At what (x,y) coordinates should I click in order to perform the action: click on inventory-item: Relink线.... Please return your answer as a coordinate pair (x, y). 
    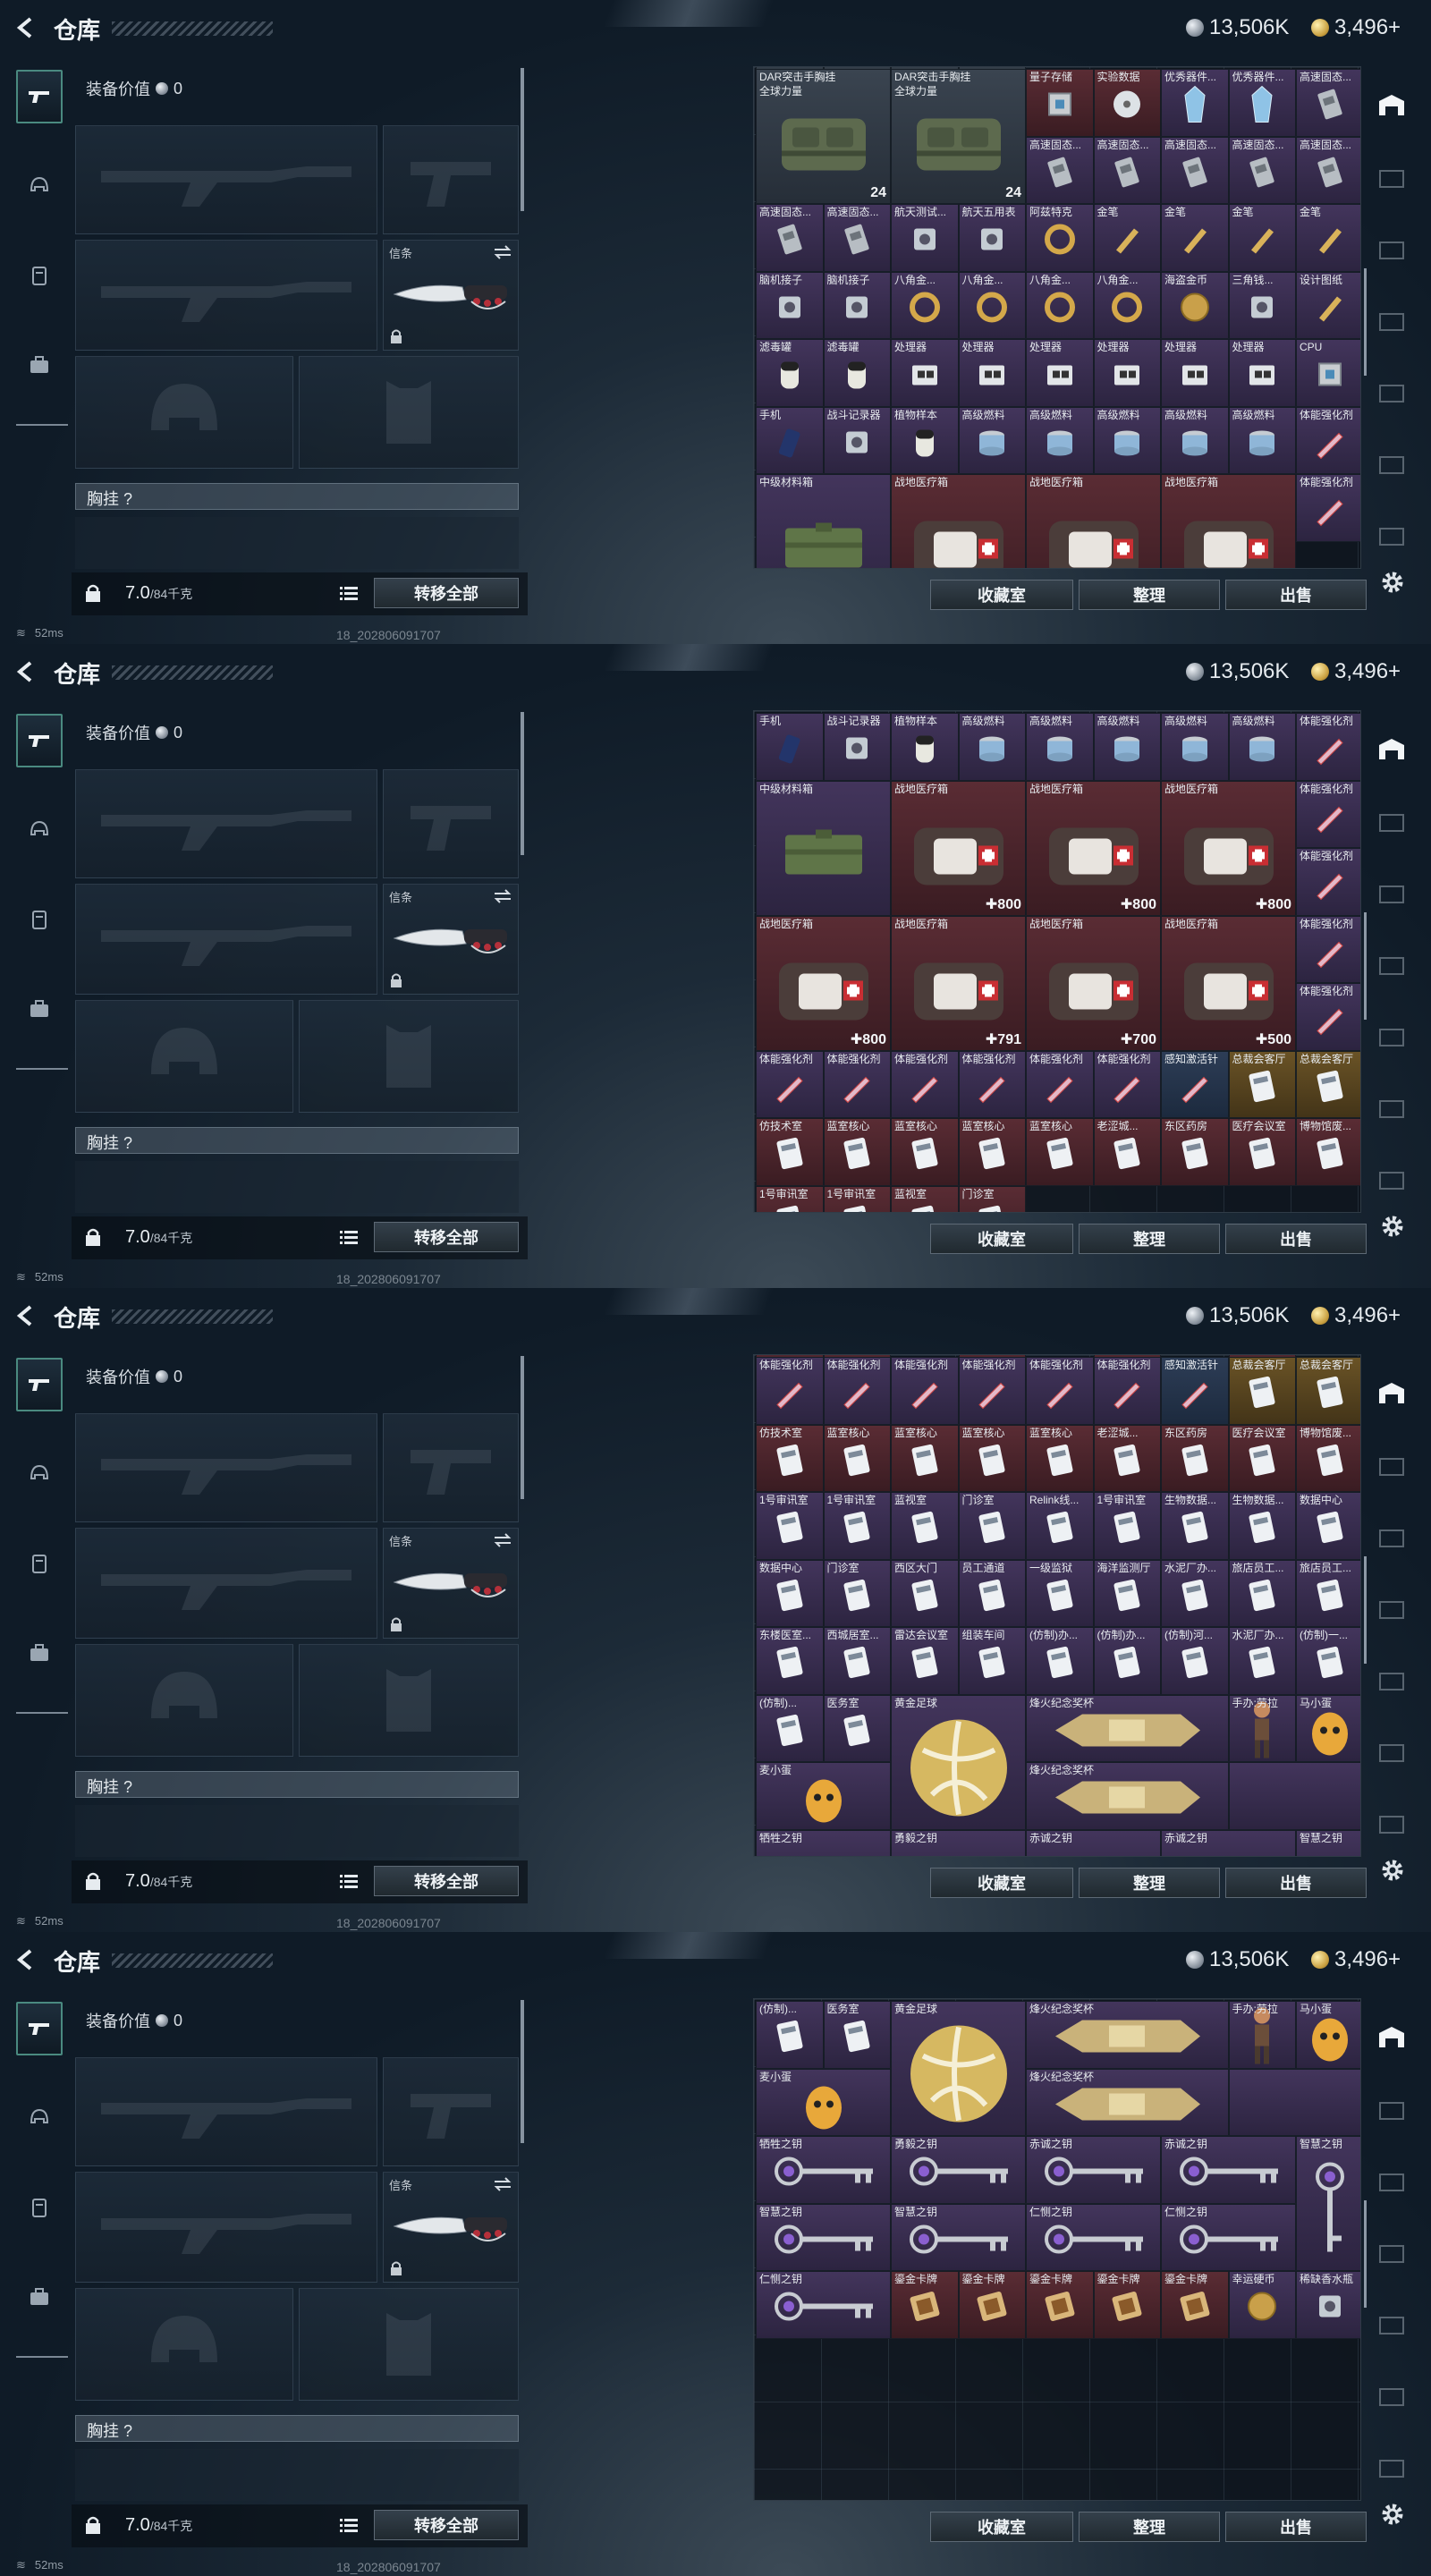
    Looking at the image, I should click on (1060, 1526).